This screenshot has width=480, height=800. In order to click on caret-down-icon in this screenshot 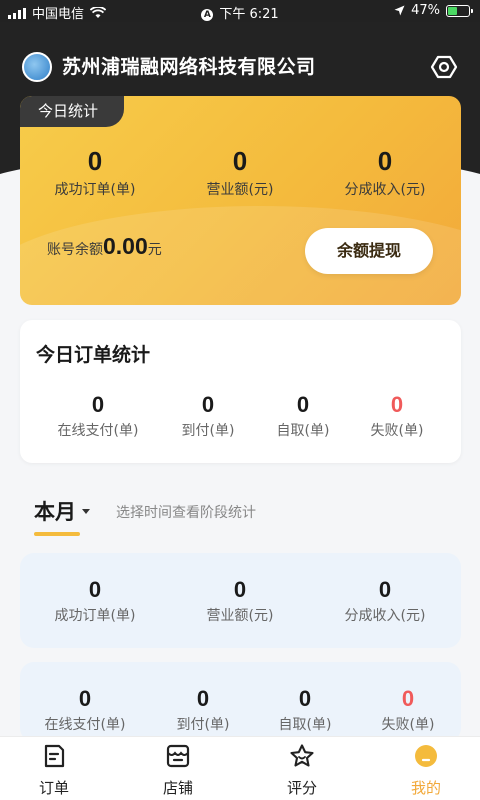, I will do `click(86, 511)`.